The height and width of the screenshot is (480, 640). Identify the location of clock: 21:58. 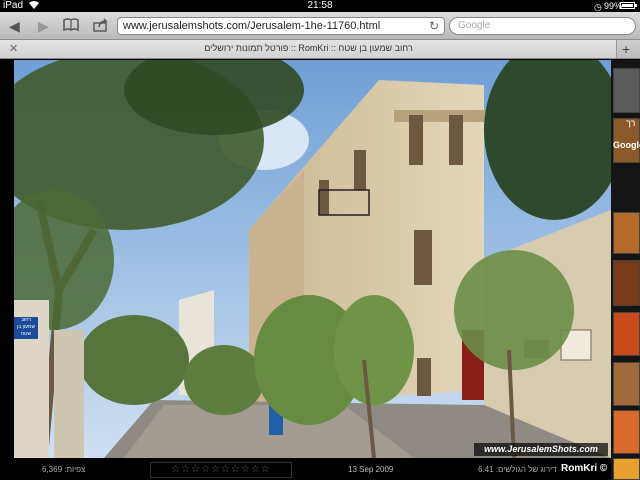
(320, 5).